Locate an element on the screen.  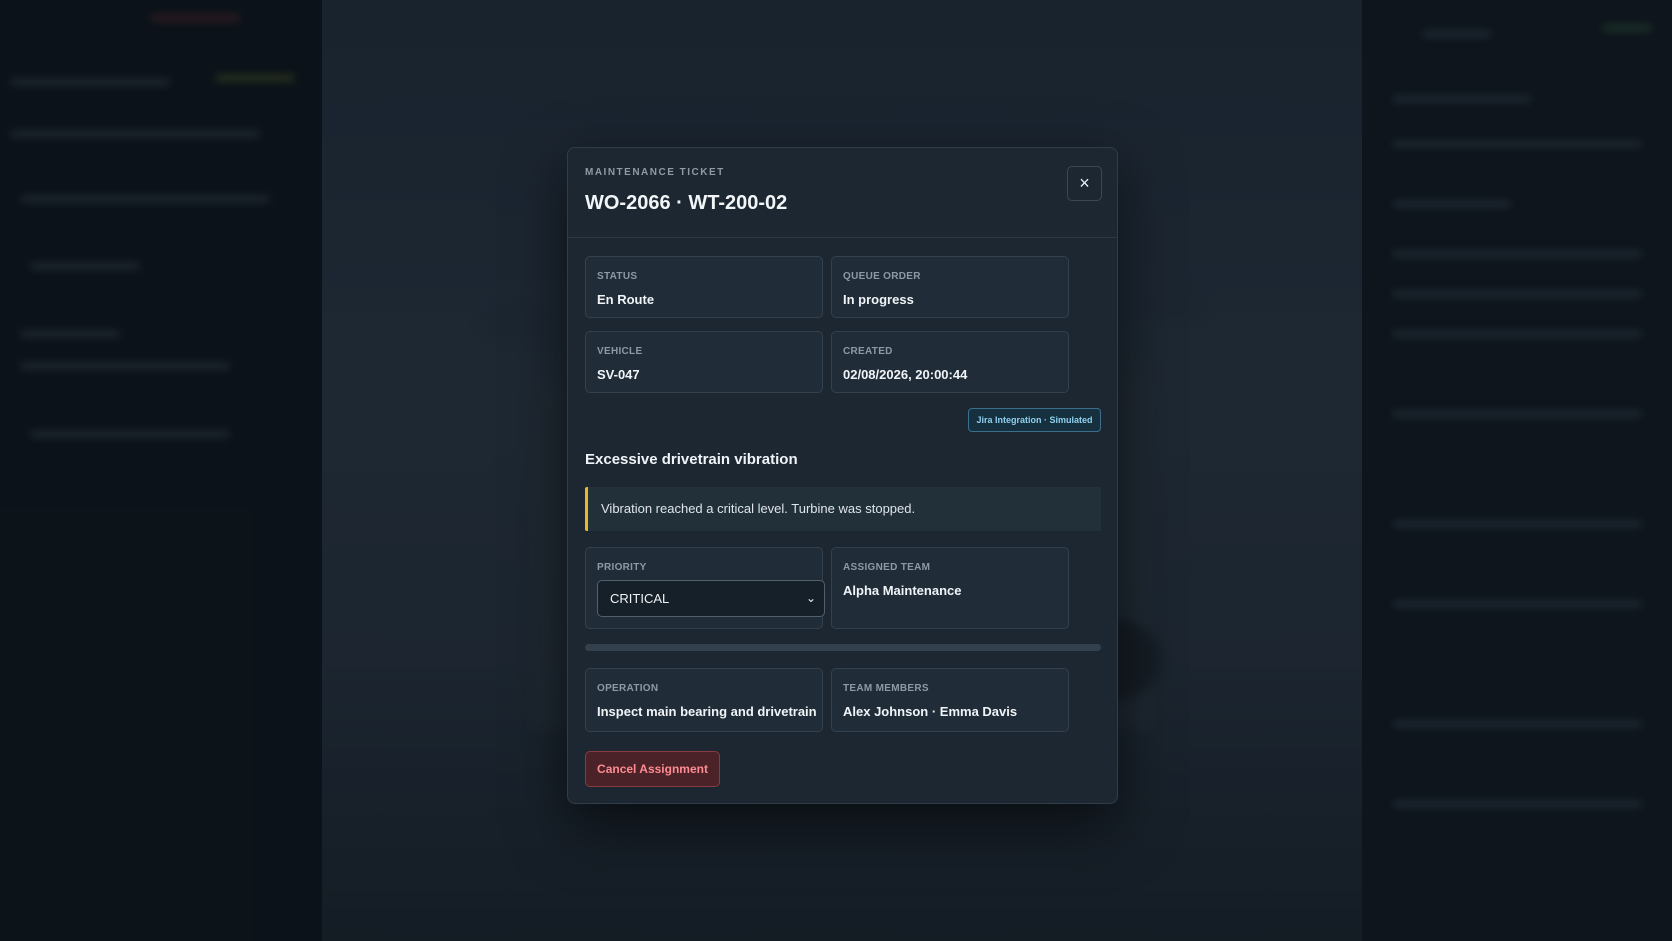
modal-eyebrow: MAINTENANCE TICKET is located at coordinates (655, 172).